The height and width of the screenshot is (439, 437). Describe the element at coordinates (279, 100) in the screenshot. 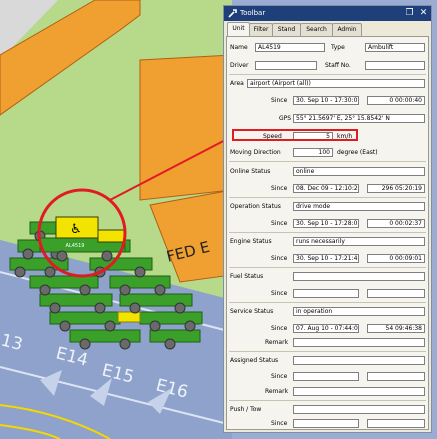

I see `area-since-label: Since` at that location.